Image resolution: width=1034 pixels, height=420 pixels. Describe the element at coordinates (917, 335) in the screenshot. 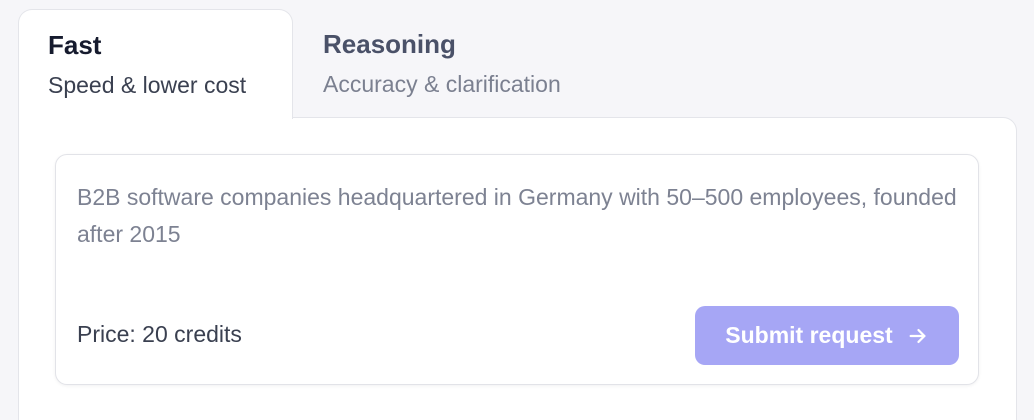

I see `arrow-right-icon` at that location.